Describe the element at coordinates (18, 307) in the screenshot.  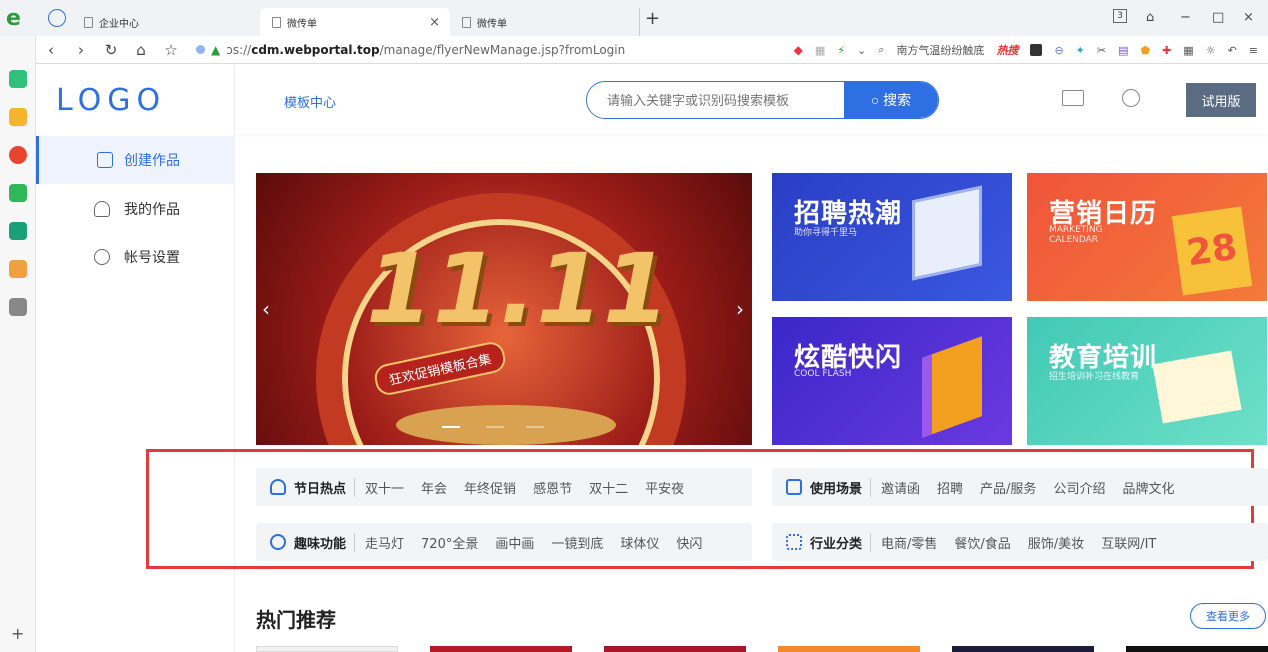
I see `rail-panda-icon` at that location.